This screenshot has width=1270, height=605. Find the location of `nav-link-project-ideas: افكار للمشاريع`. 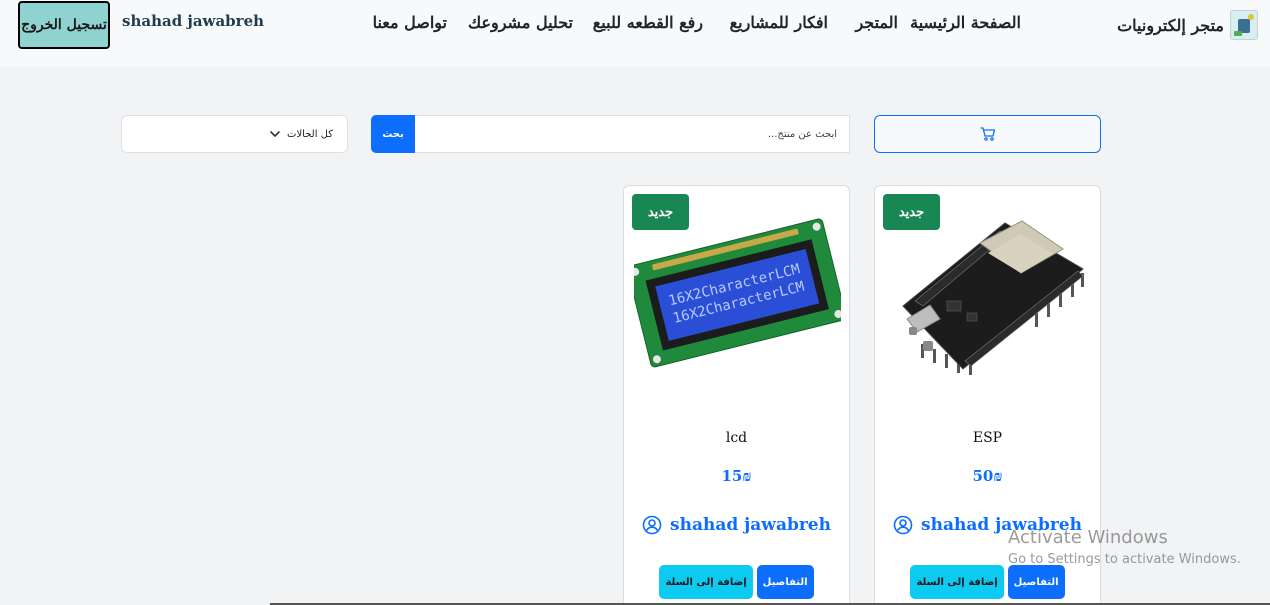

nav-link-project-ideas: افكار للمشاريع is located at coordinates (779, 22).